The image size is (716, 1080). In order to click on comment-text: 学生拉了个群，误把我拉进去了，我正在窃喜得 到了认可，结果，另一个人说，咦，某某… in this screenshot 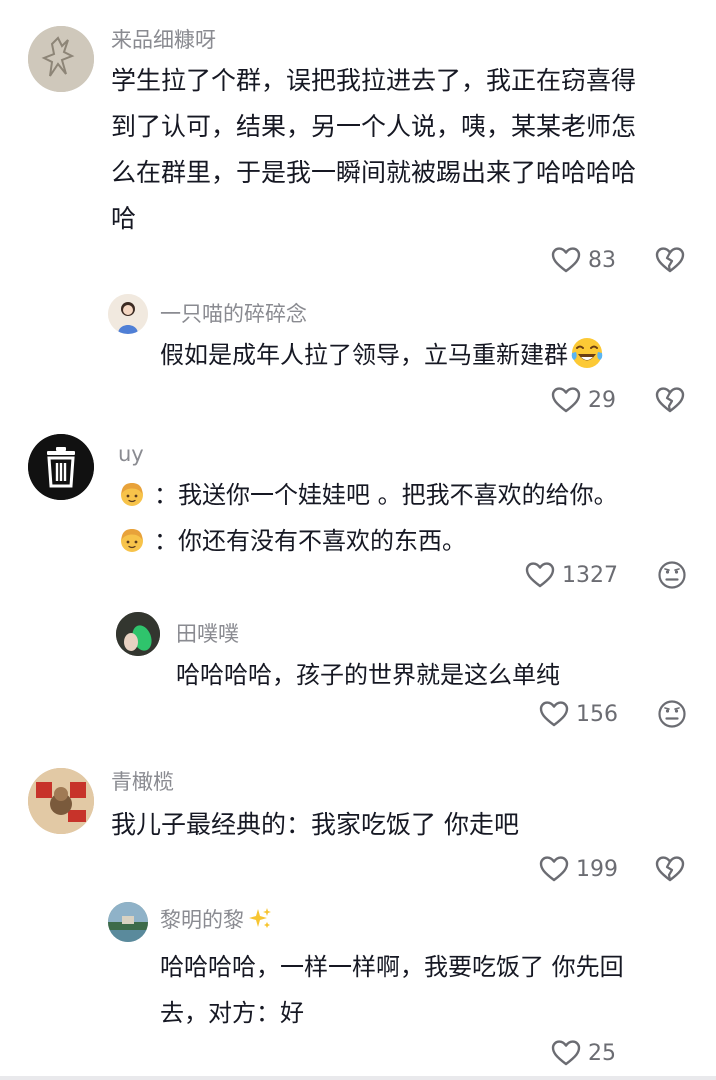, I will do `click(374, 149)`.